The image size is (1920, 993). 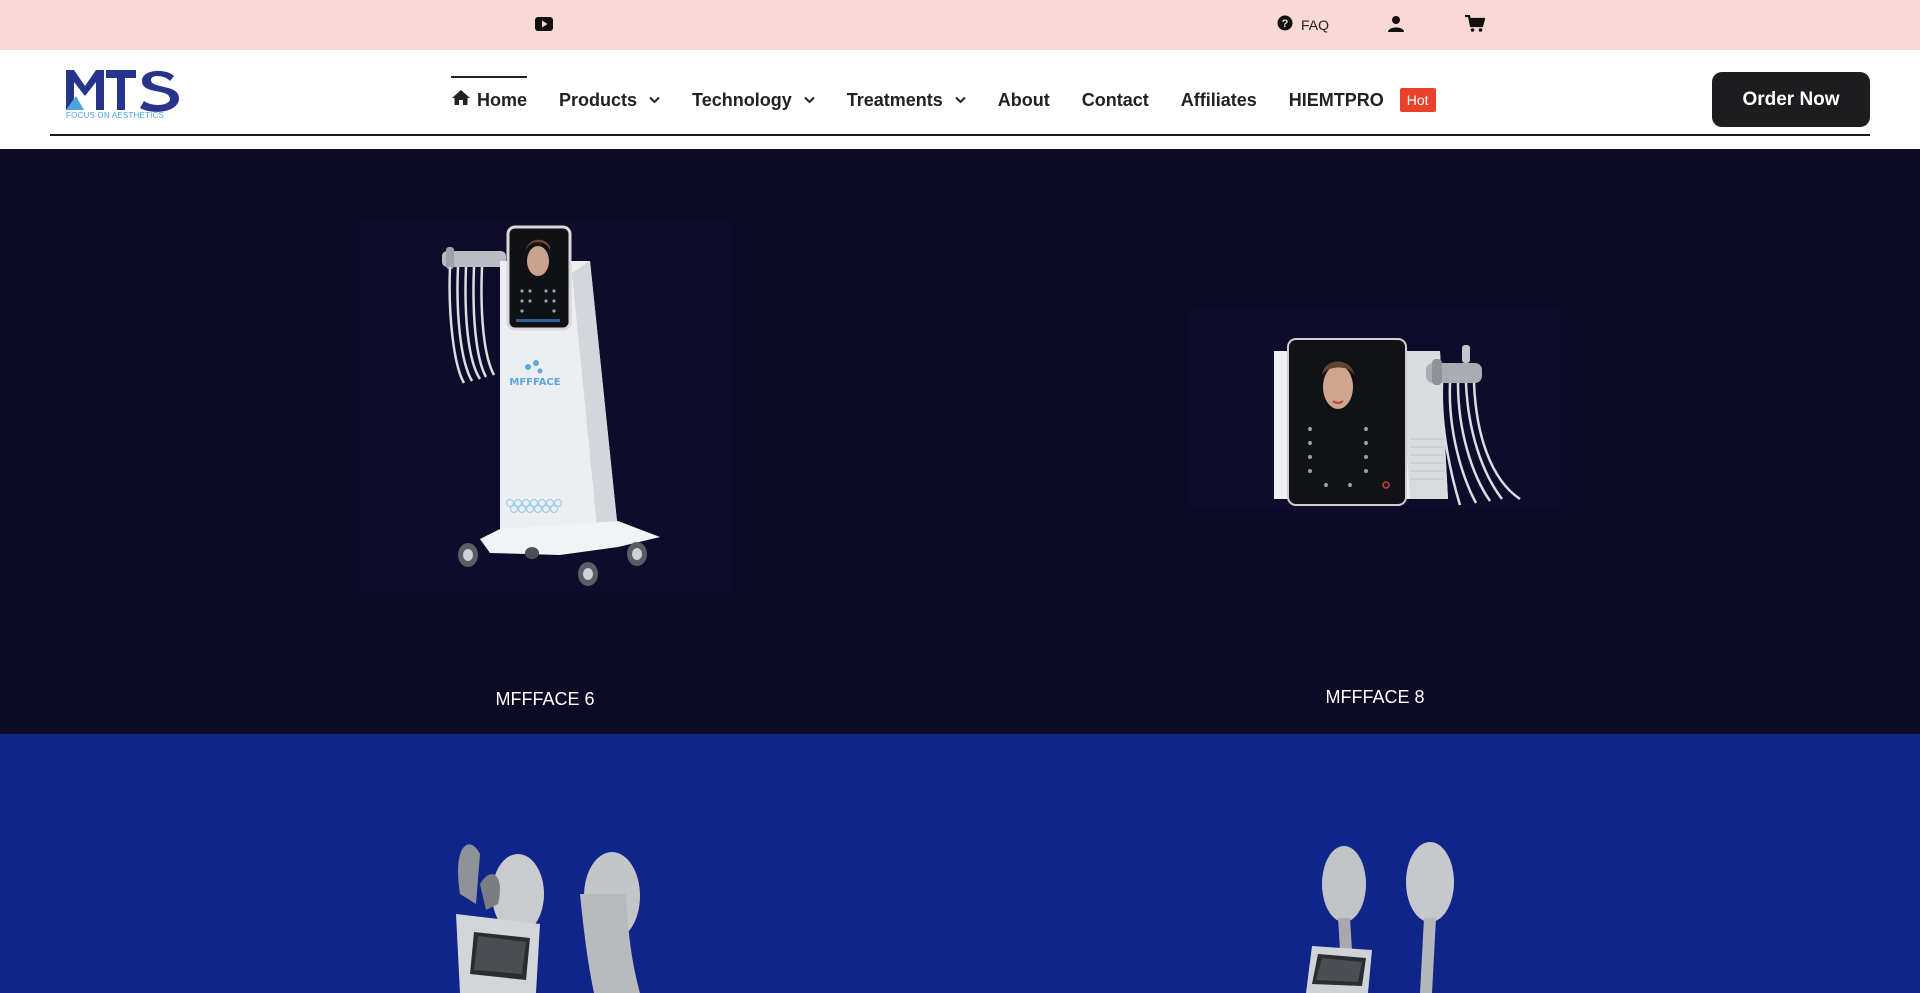 I want to click on product-card-mffface-8: MFFFACE 8, so click(x=1375, y=508).